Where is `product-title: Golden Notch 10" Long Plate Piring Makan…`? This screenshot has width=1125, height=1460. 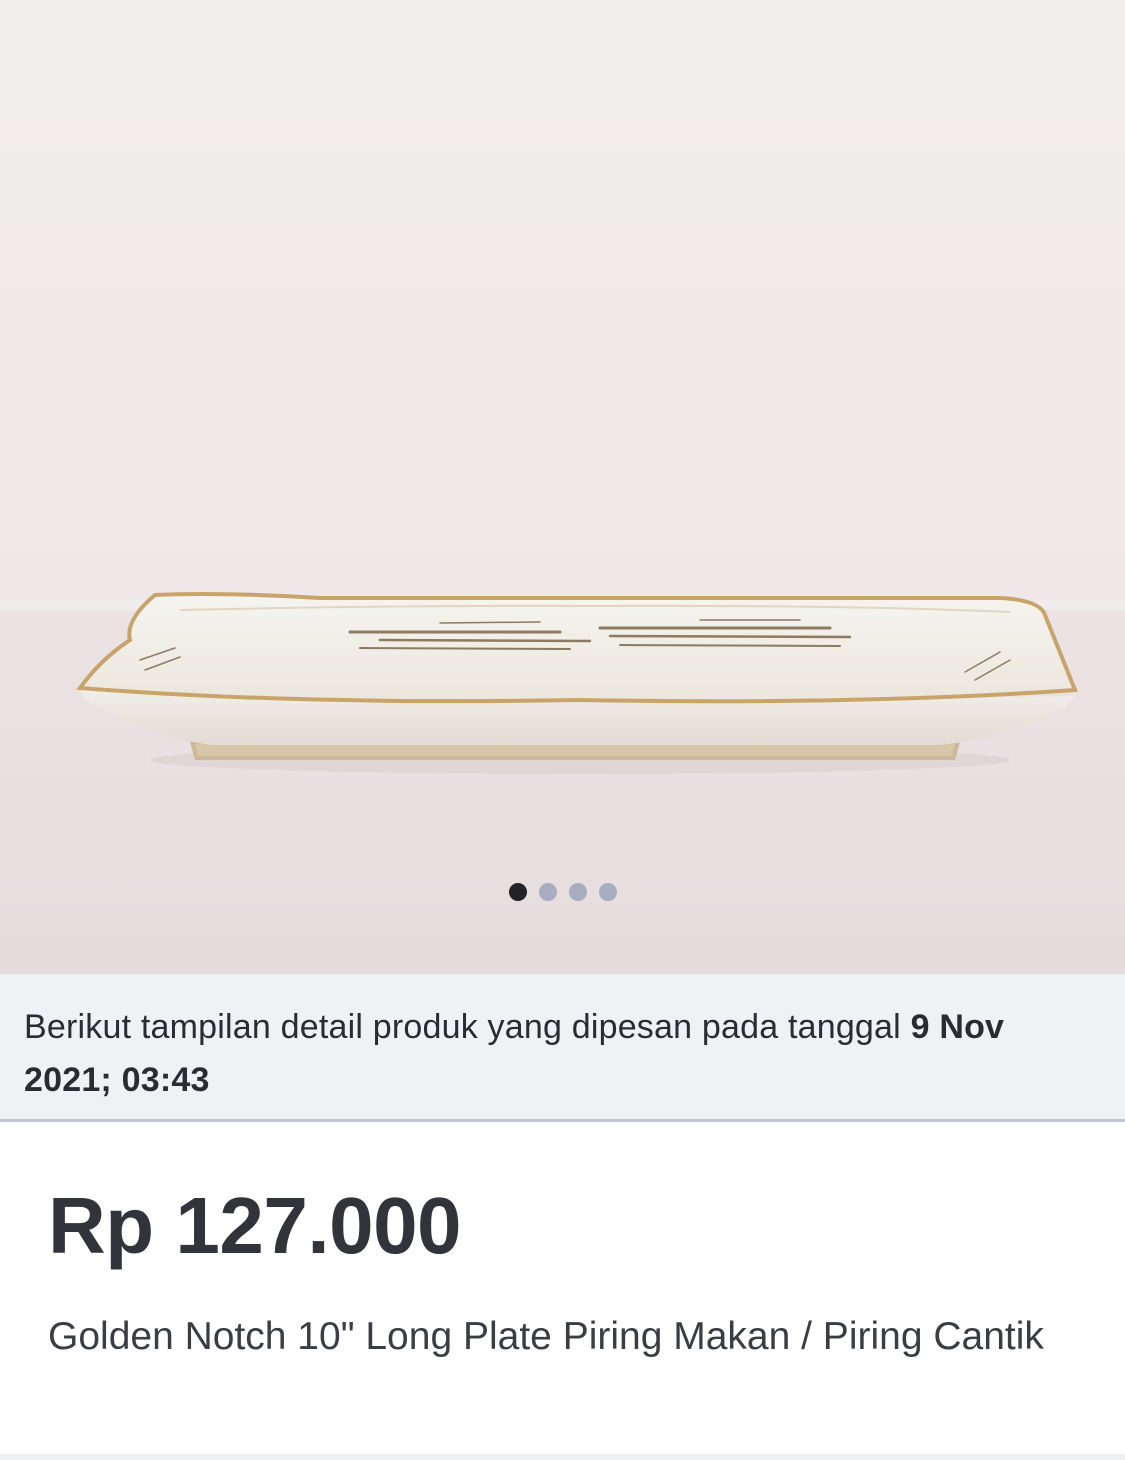 product-title: Golden Notch 10" Long Plate Piring Makan… is located at coordinates (546, 1336).